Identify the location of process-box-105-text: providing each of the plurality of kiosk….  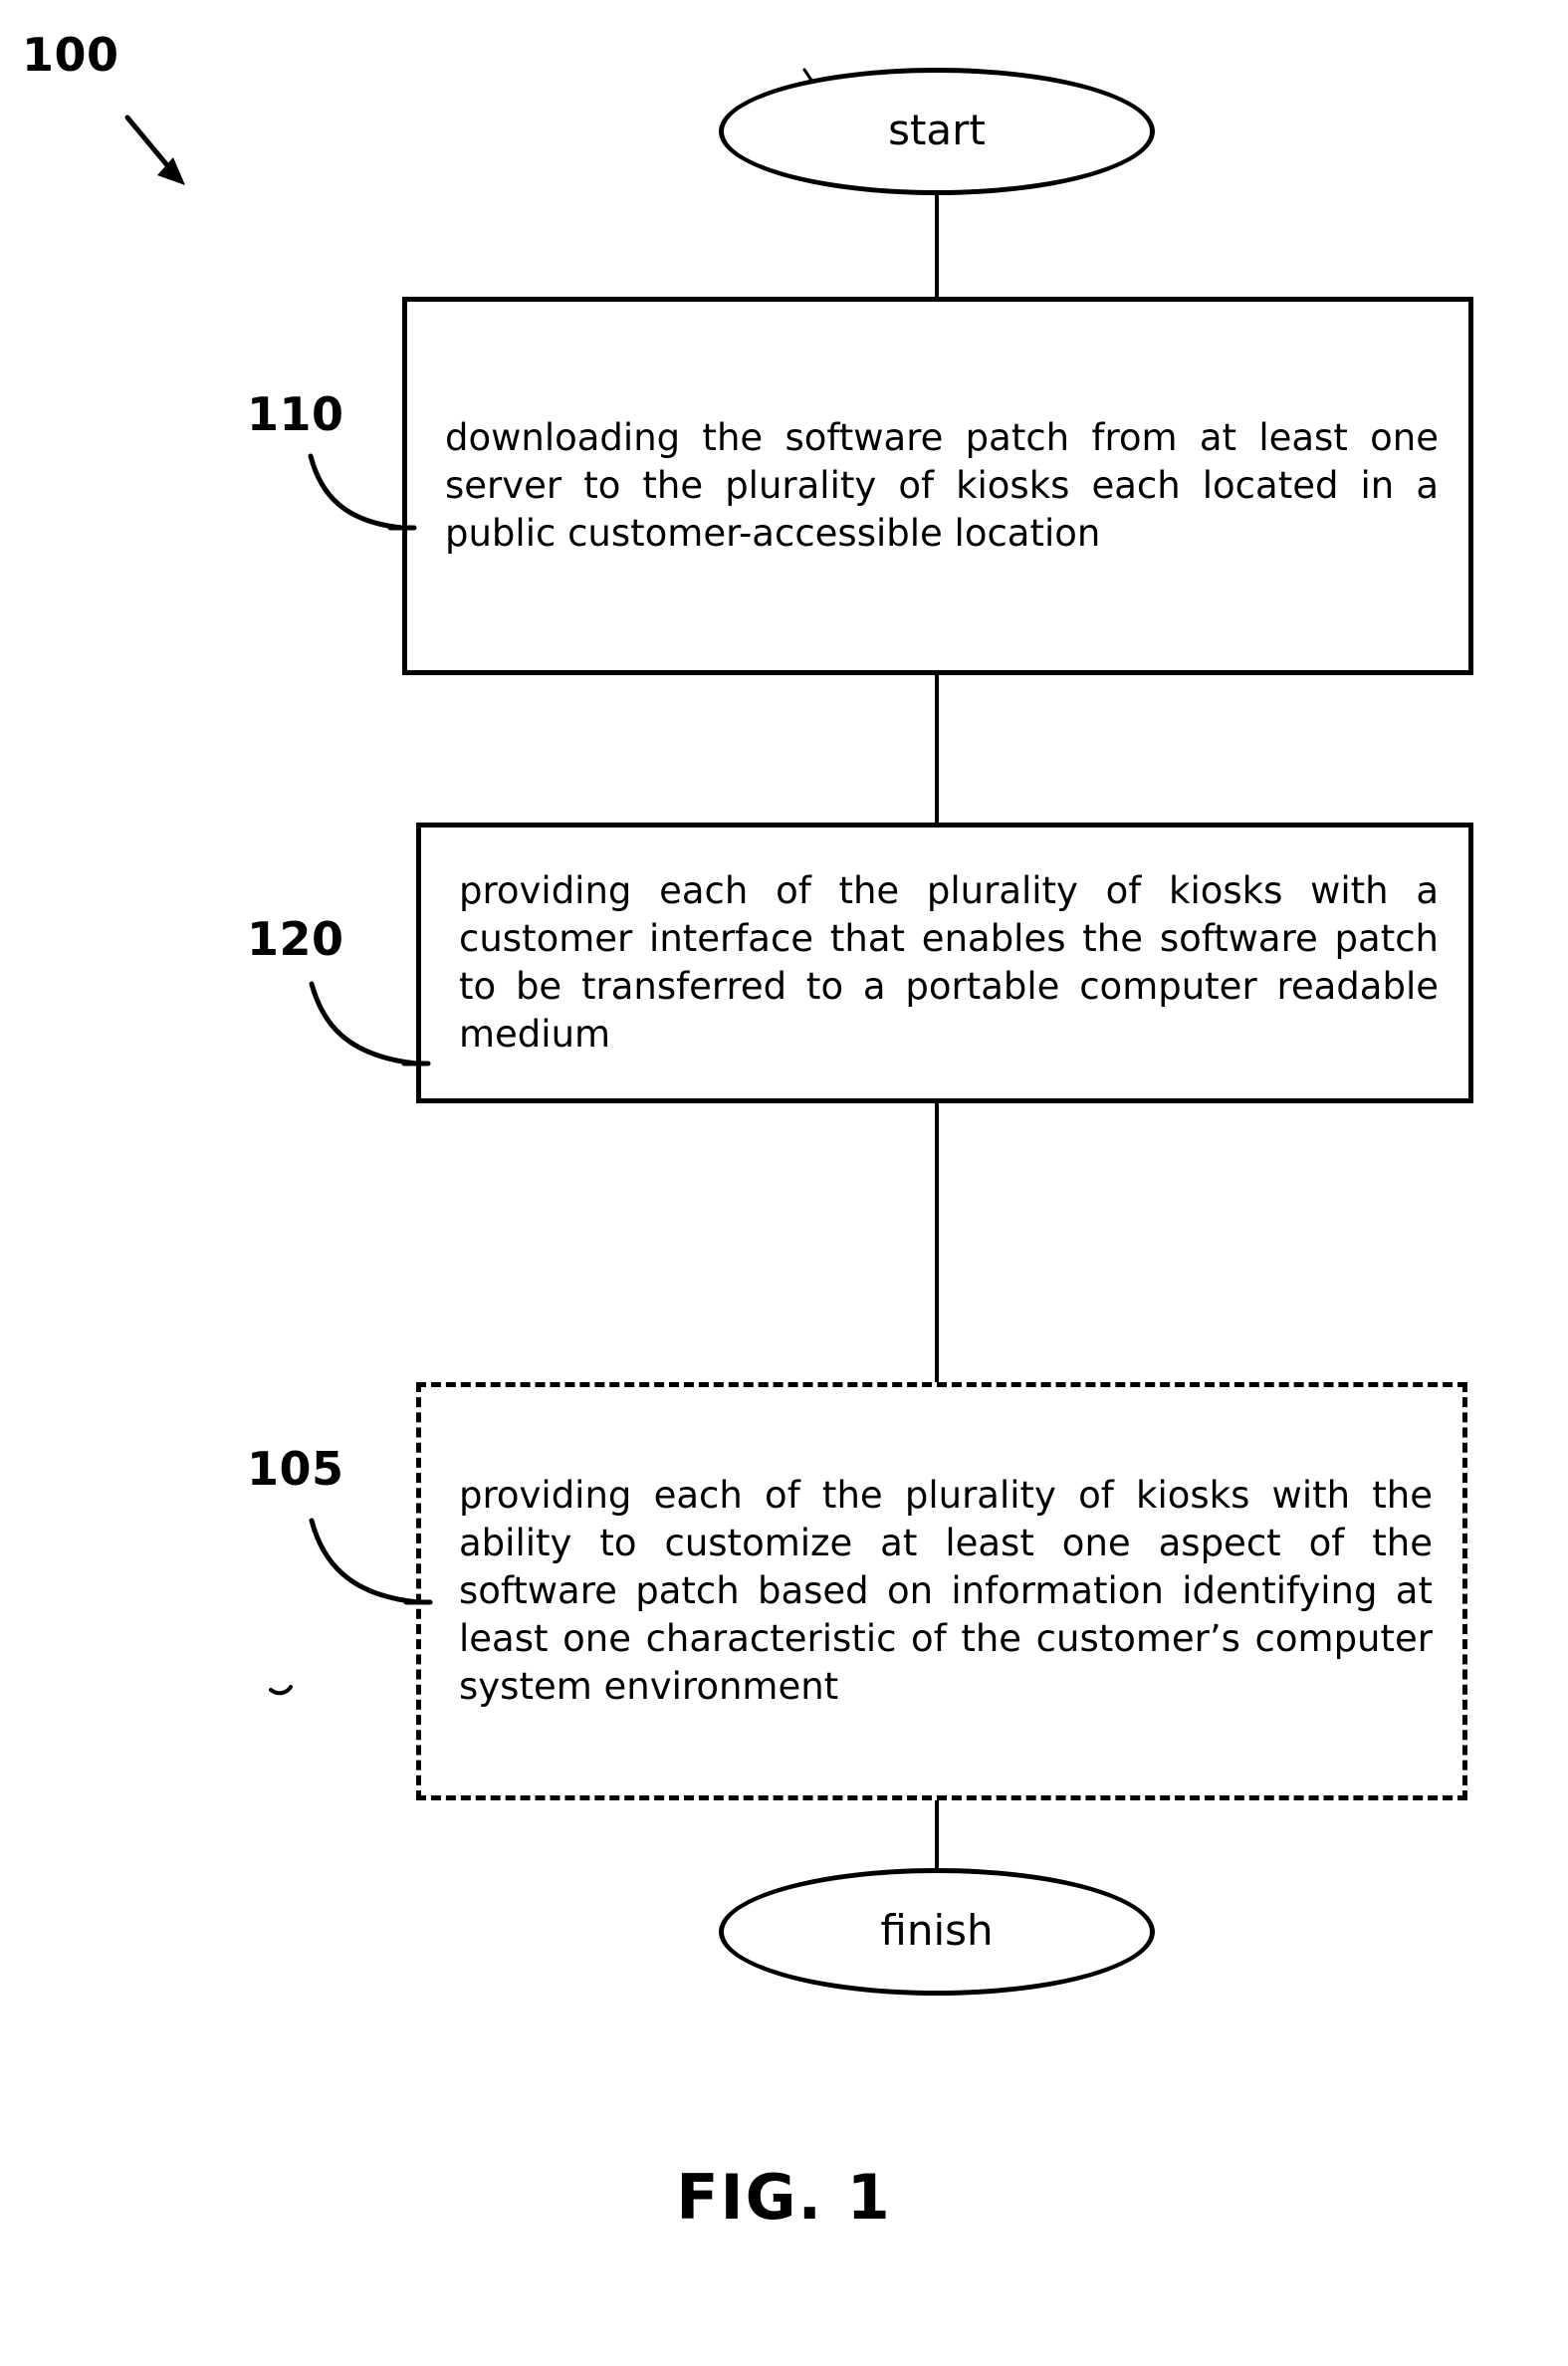
(946, 1591).